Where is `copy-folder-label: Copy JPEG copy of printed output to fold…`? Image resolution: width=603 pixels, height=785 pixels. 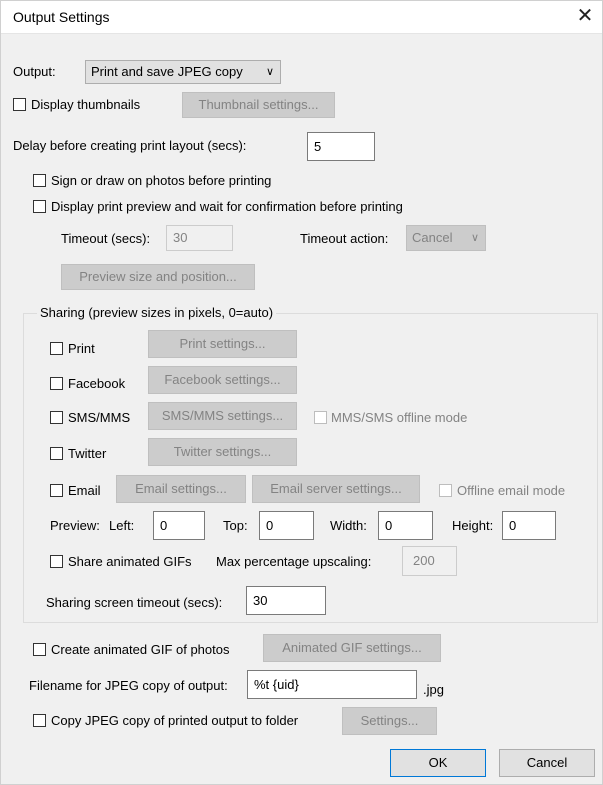 copy-folder-label: Copy JPEG copy of printed output to fold… is located at coordinates (175, 720).